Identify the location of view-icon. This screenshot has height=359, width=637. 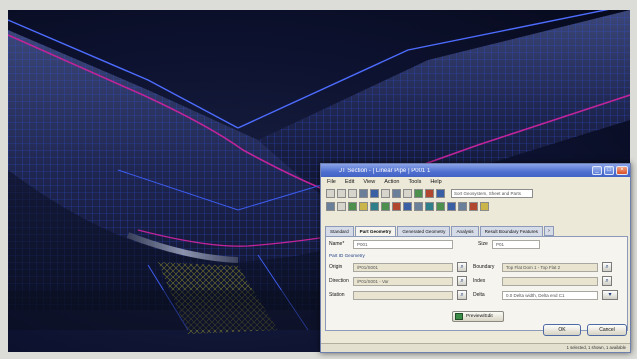
(374, 206).